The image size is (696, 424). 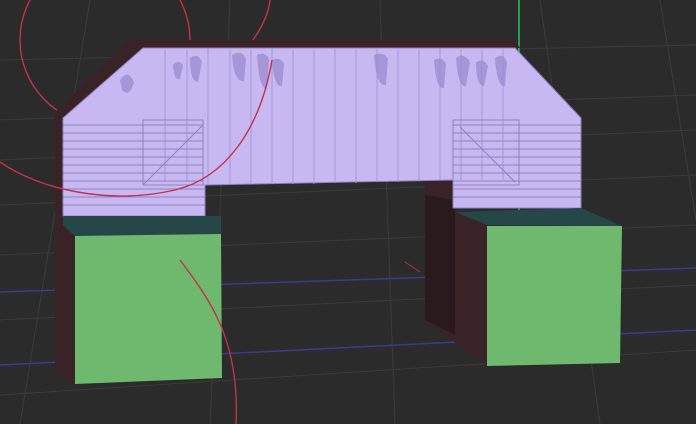 I want to click on arch-top-edge, so click(x=325, y=44).